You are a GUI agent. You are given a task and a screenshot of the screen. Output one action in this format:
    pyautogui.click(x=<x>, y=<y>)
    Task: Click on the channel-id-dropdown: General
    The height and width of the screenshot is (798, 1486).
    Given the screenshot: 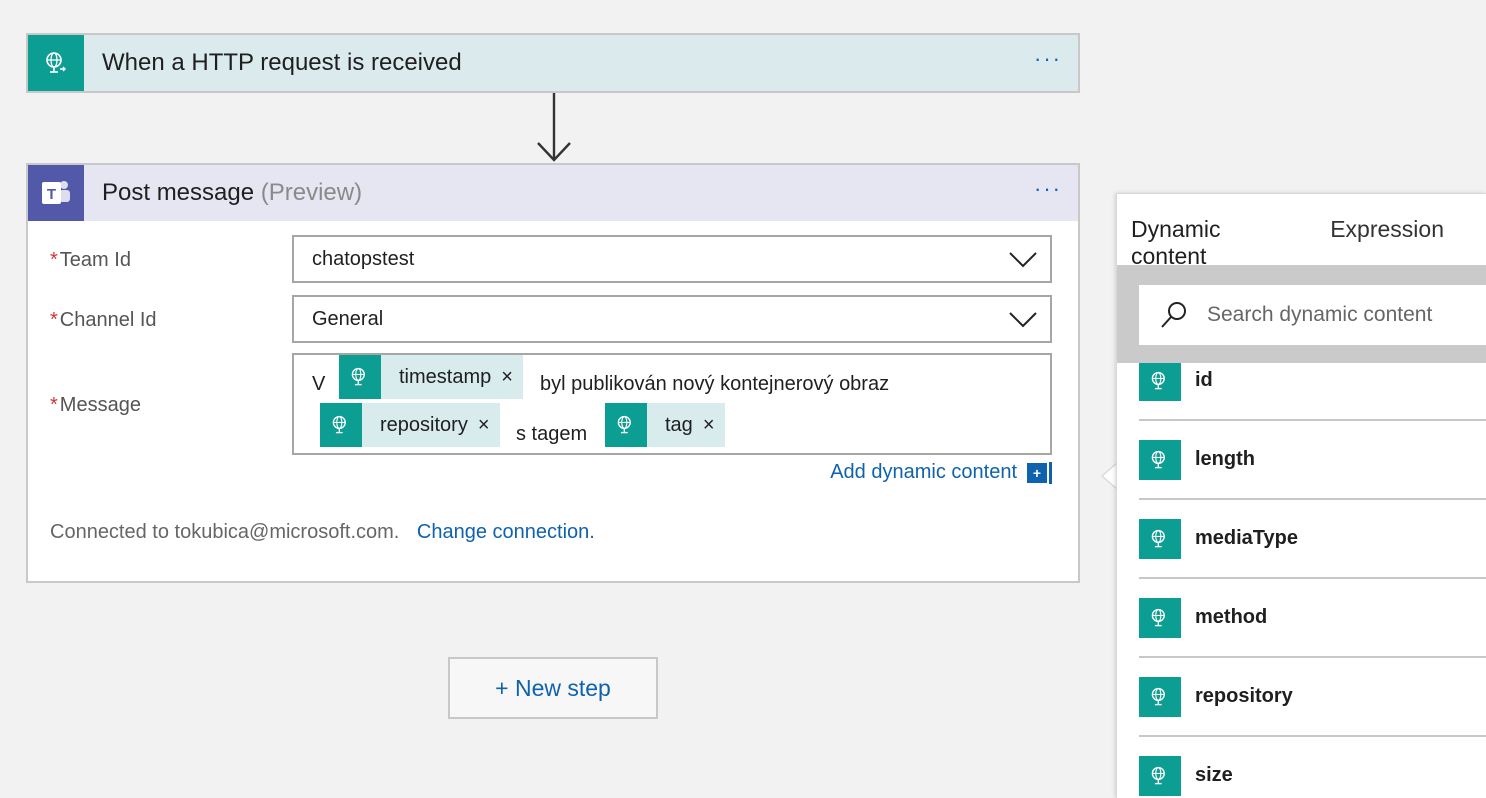 What is the action you would take?
    pyautogui.click(x=672, y=319)
    